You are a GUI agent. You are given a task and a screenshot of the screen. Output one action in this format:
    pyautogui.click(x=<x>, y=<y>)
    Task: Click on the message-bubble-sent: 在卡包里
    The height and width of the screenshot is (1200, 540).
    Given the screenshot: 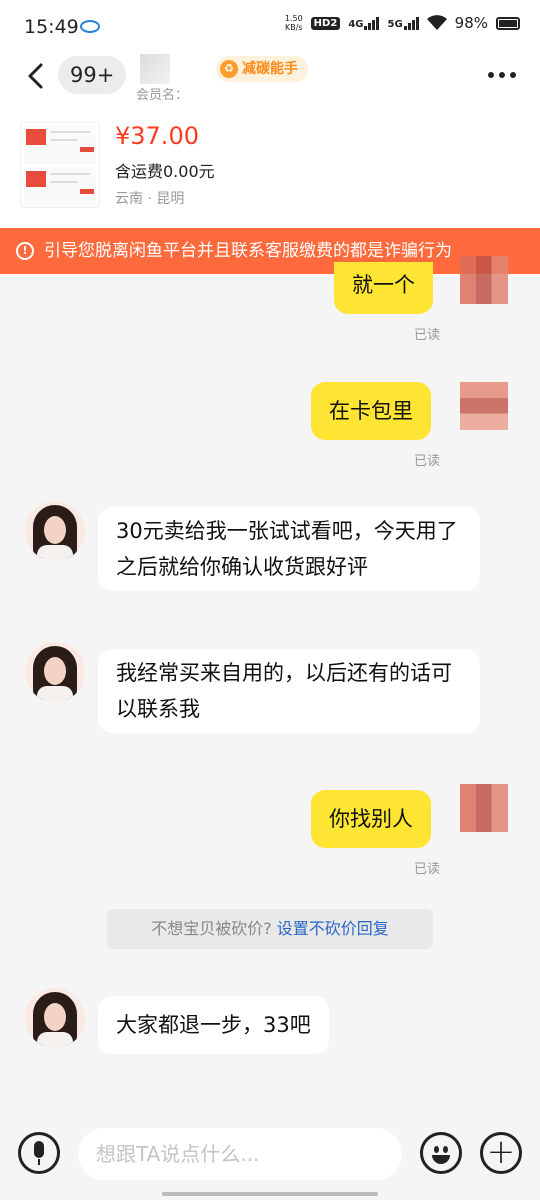 What is the action you would take?
    pyautogui.click(x=371, y=411)
    